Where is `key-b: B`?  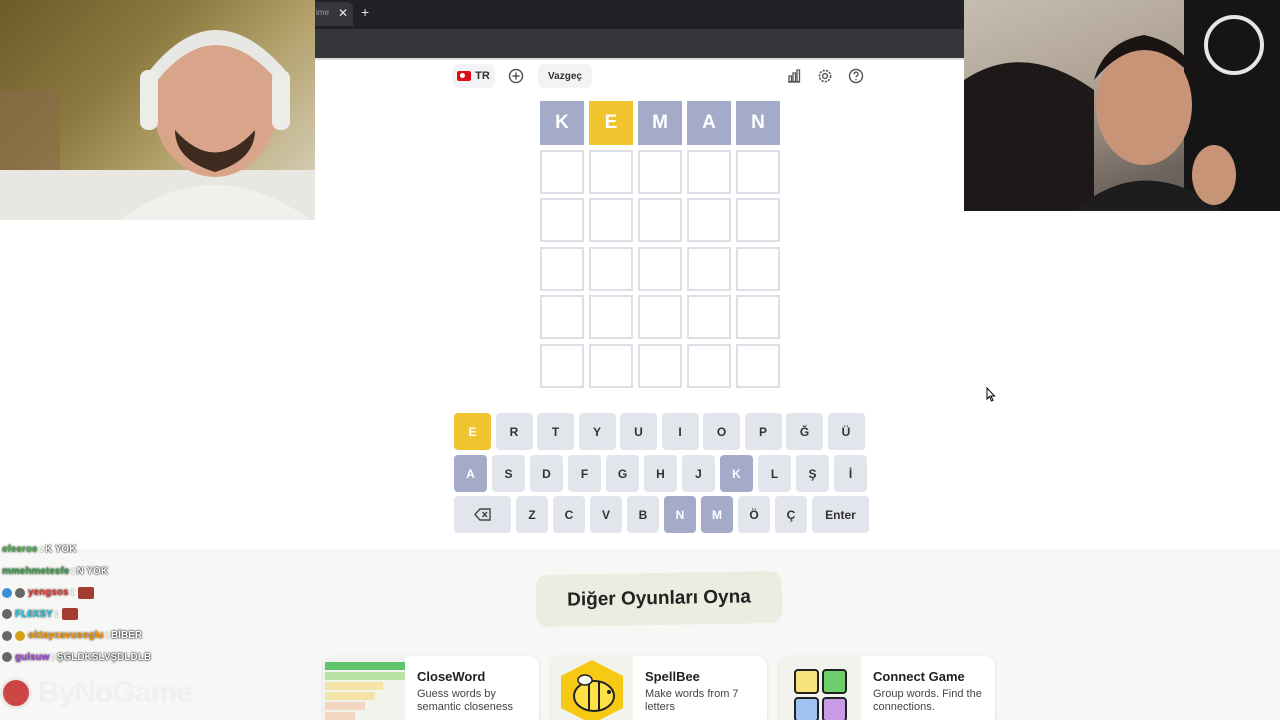 key-b: B is located at coordinates (643, 514).